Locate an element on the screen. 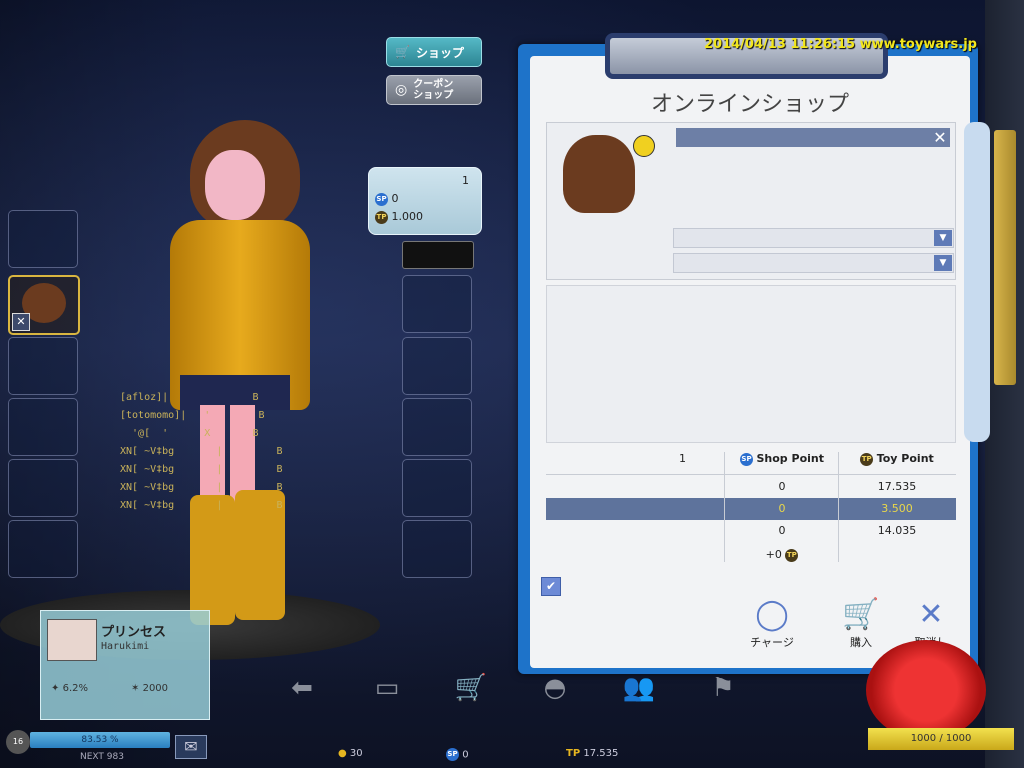  bonus-value: +0 TP is located at coordinates (782, 555).